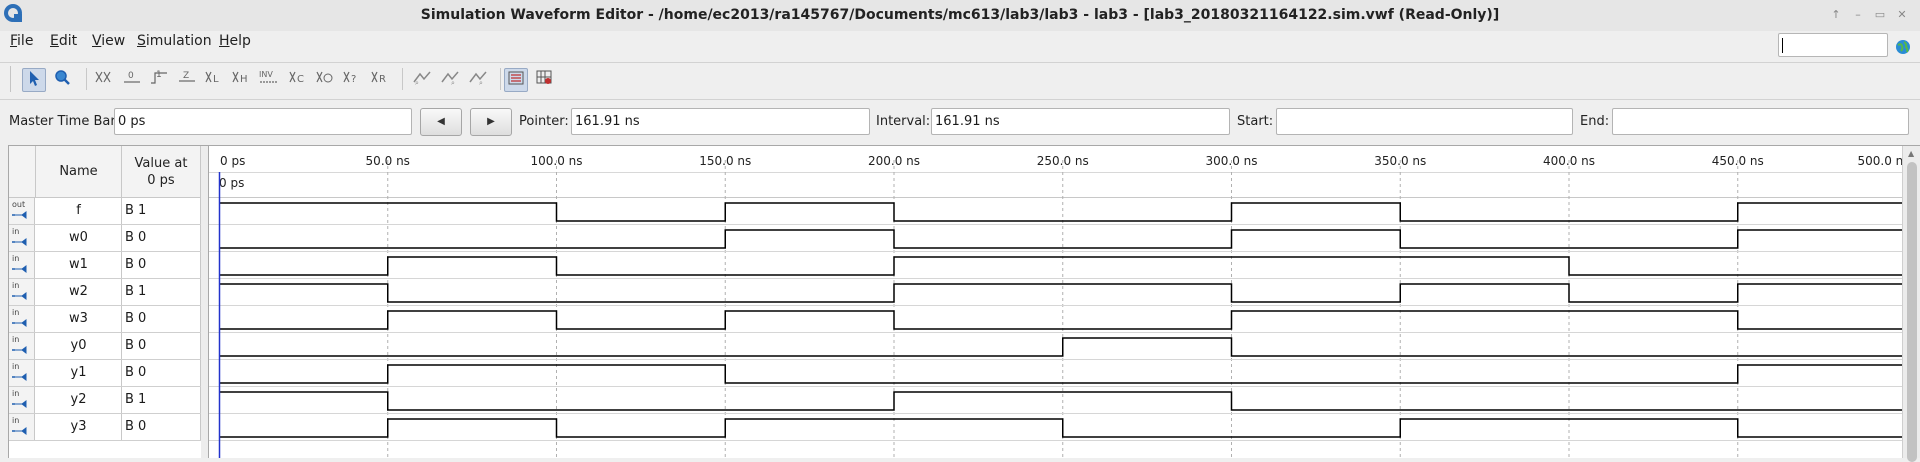 The height and width of the screenshot is (462, 1920). I want to click on force-weak-low-icon: L, so click(214, 80).